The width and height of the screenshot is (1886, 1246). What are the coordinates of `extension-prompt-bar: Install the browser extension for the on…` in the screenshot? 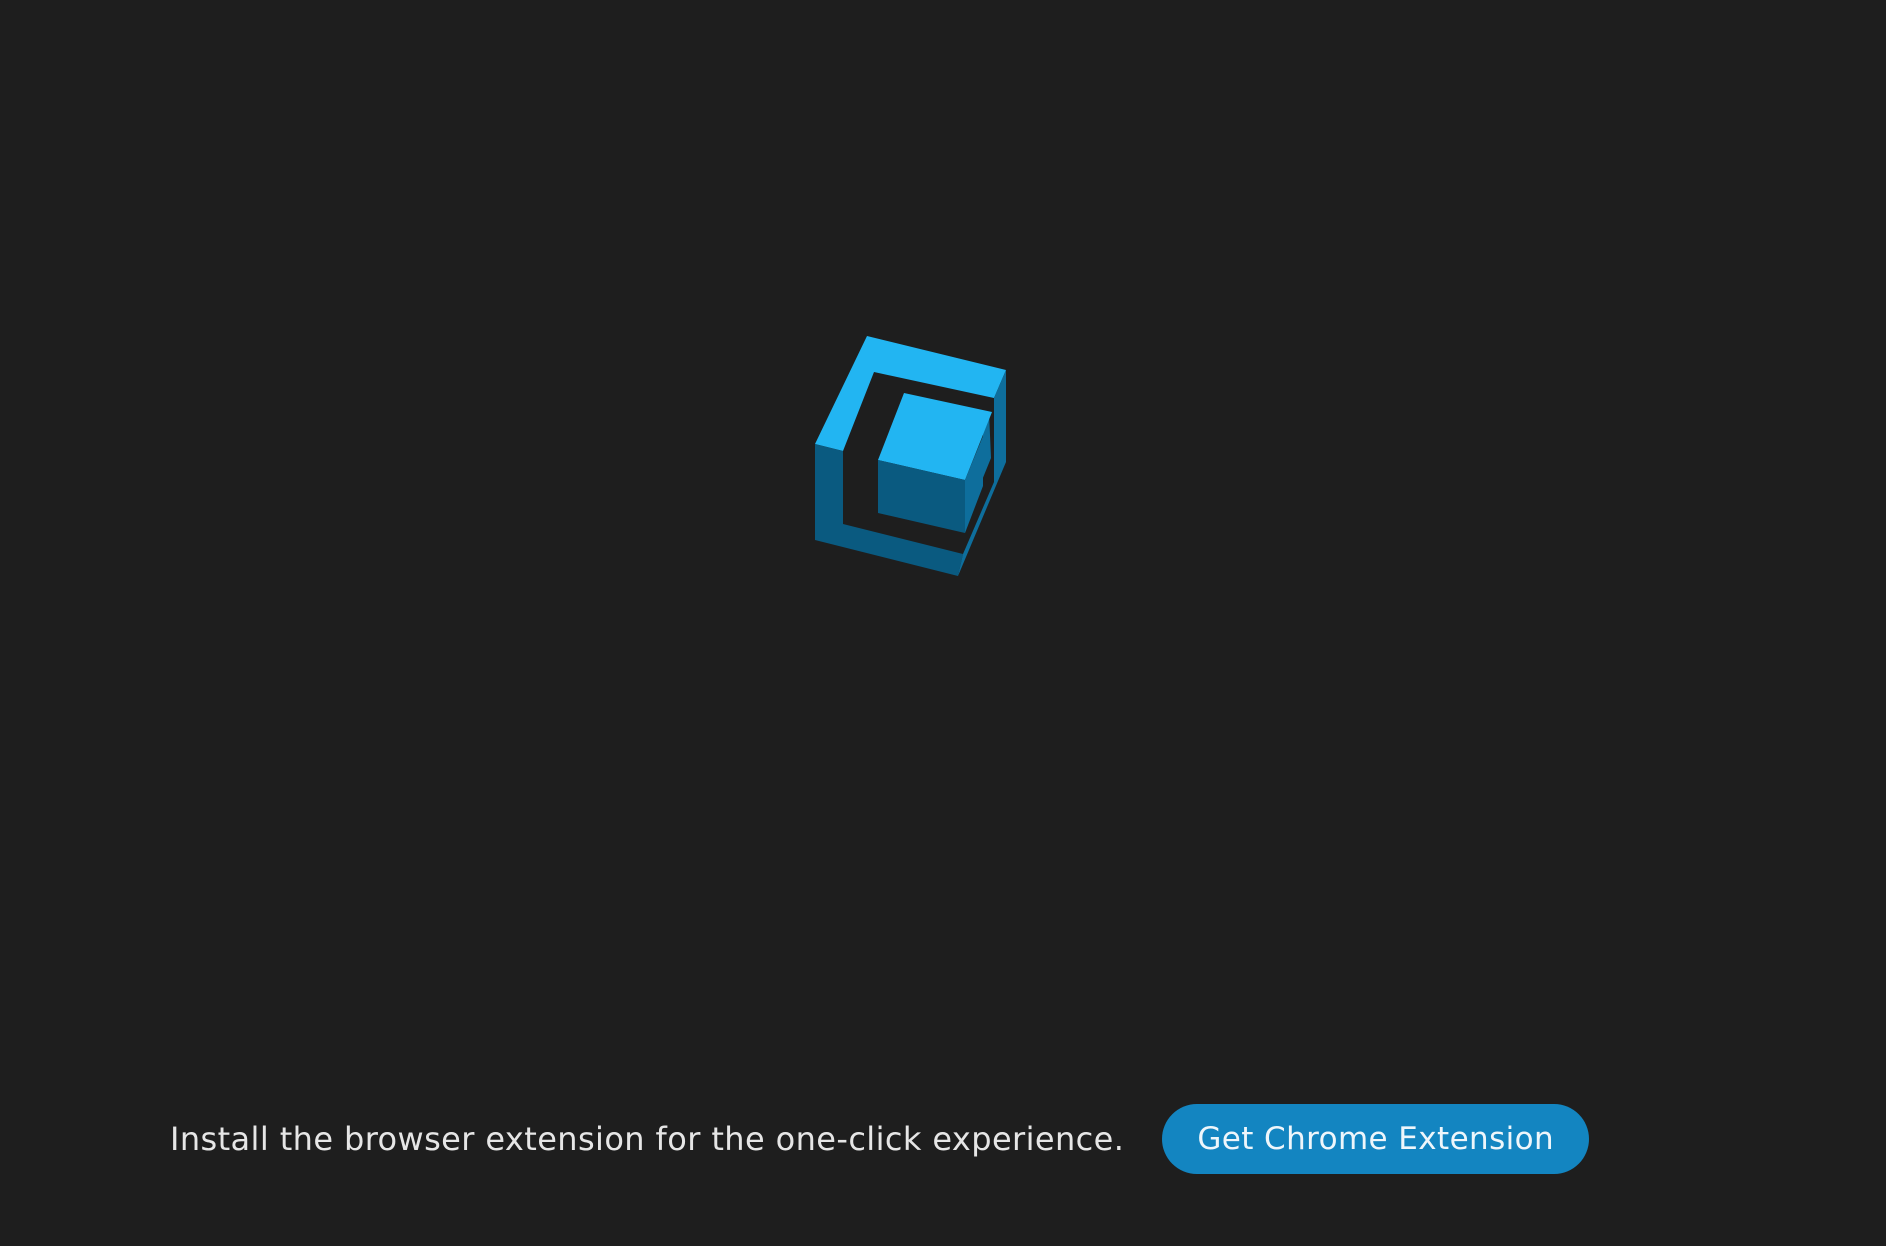 It's located at (880, 1139).